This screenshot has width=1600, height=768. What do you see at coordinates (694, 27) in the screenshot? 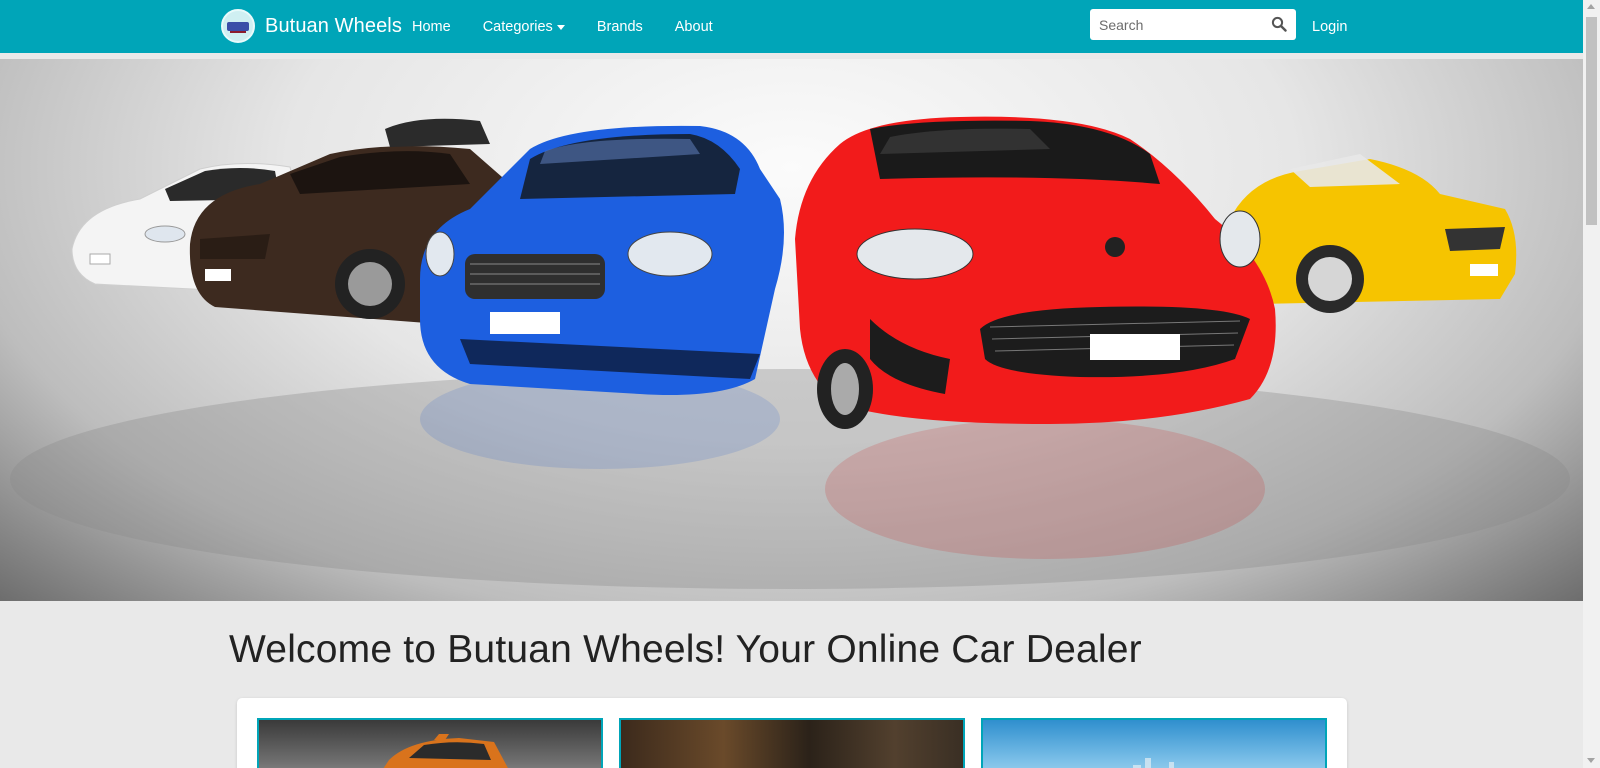
I see `nav-about: About` at bounding box center [694, 27].